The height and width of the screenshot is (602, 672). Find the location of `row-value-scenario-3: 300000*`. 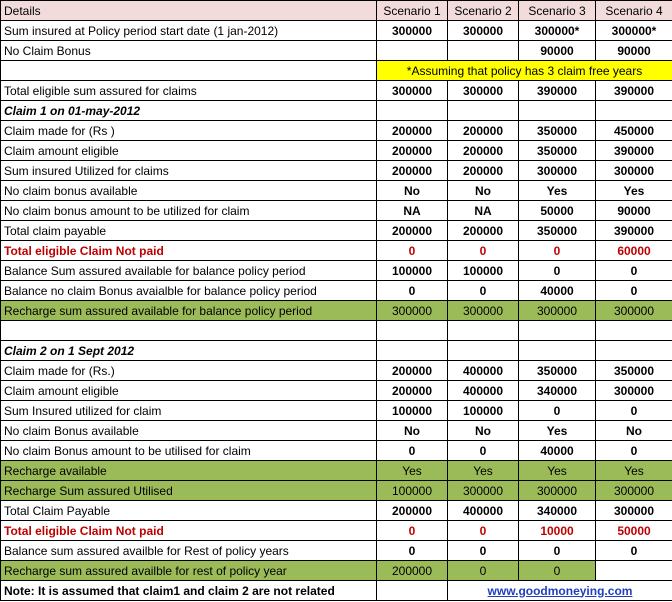

row-value-scenario-3: 300000* is located at coordinates (557, 30).